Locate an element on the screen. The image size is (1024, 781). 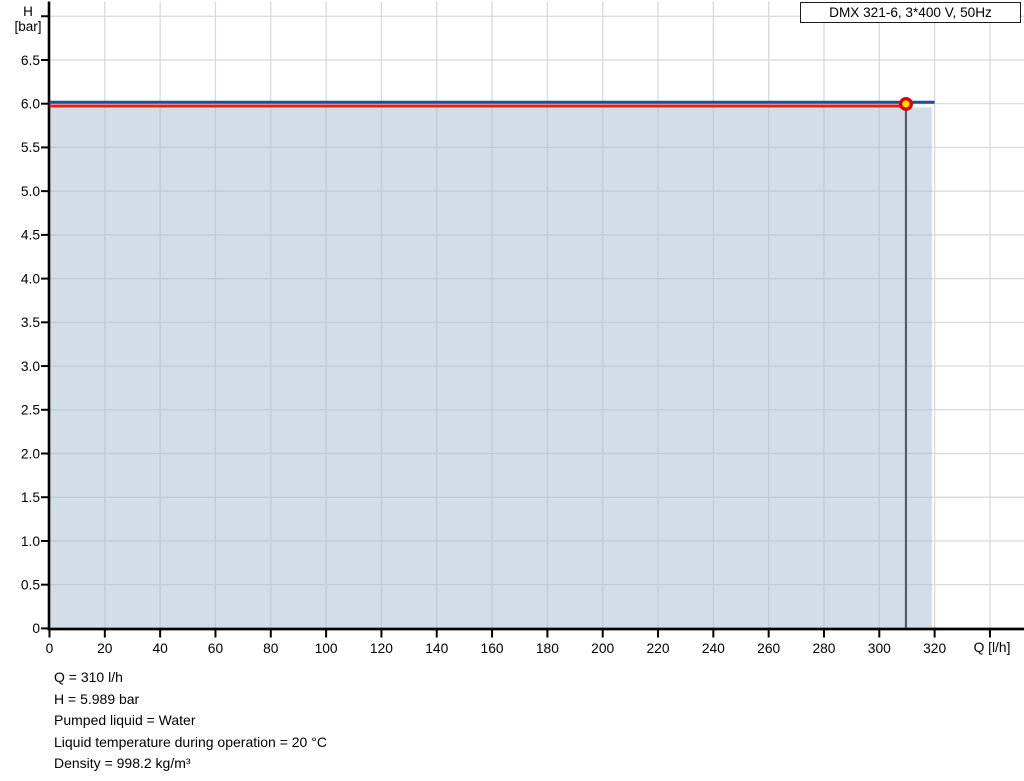
x-tick-label: 240 is located at coordinates (713, 648).